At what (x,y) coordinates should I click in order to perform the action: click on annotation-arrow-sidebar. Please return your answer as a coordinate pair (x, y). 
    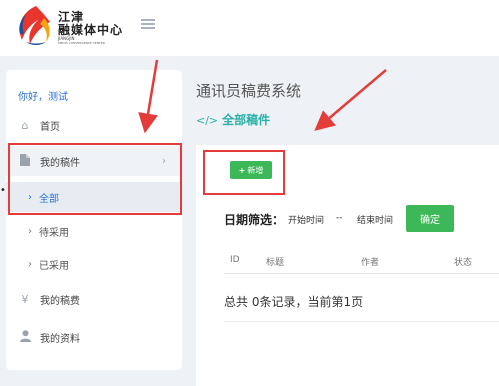
    Looking at the image, I should click on (148, 96).